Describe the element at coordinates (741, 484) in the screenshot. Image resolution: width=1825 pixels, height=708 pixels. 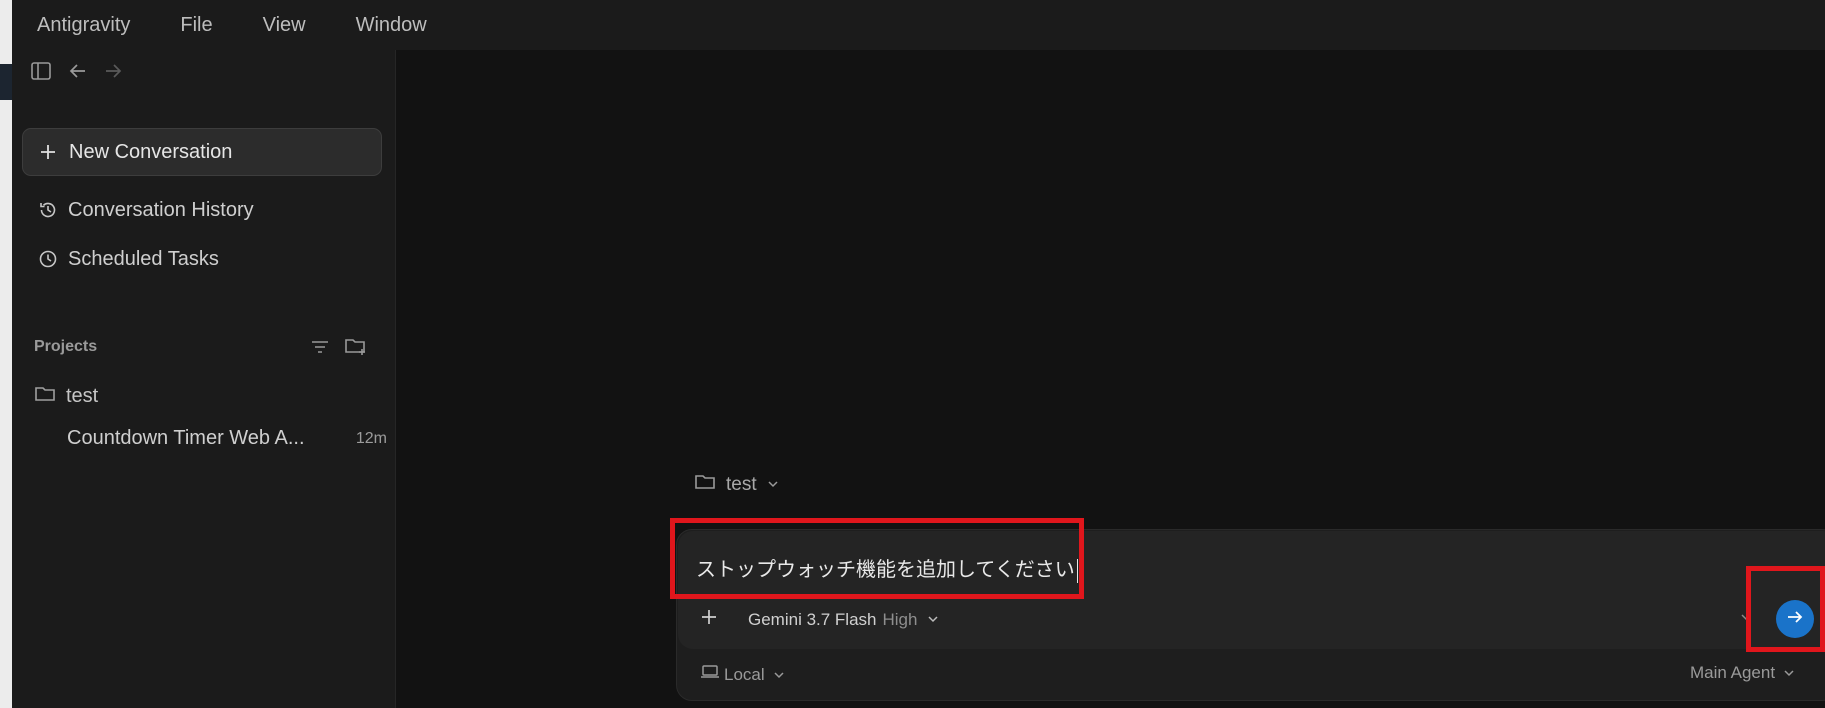
I see `context-folder-label: test` at that location.